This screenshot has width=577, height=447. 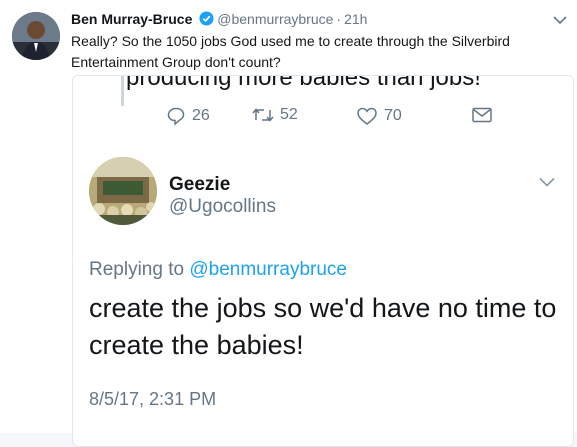 What do you see at coordinates (222, 207) in the screenshot?
I see `quoted-author-handle: @Ugocollins` at bounding box center [222, 207].